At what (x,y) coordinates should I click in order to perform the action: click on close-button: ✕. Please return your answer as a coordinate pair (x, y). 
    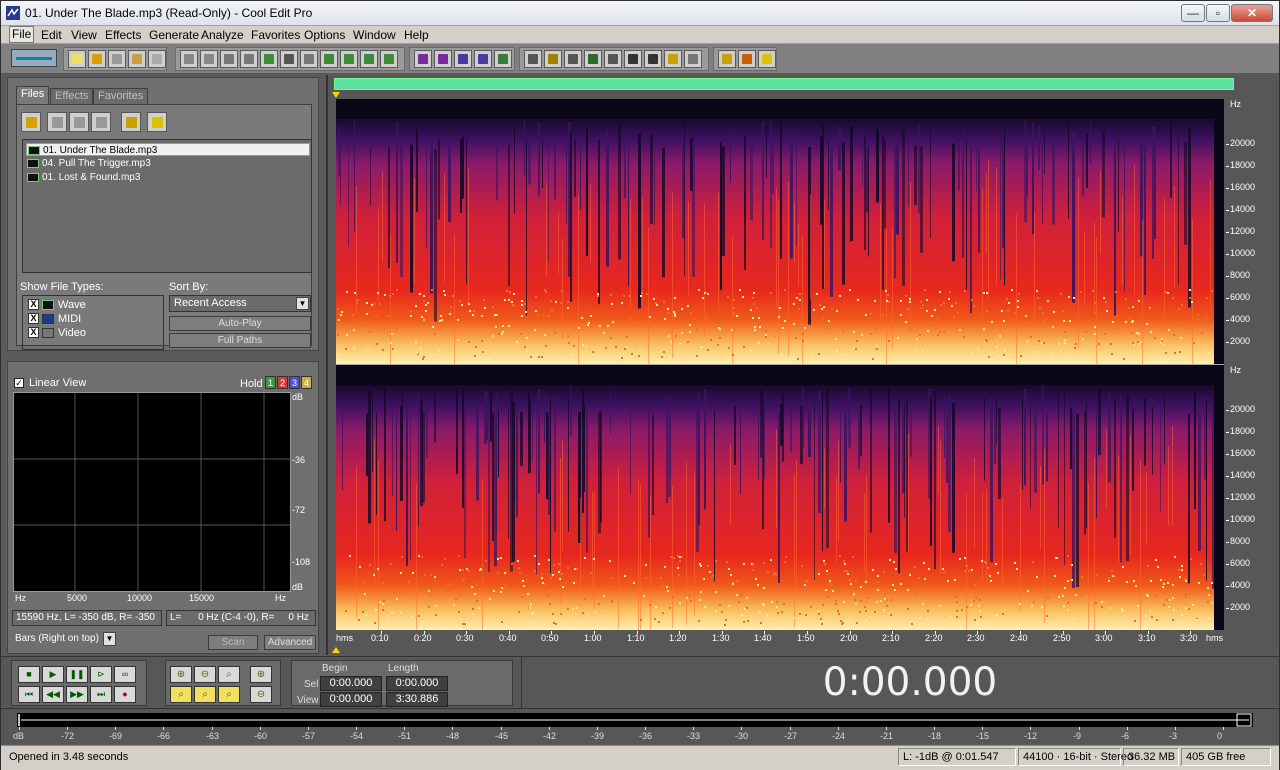
    Looking at the image, I should click on (1252, 13).